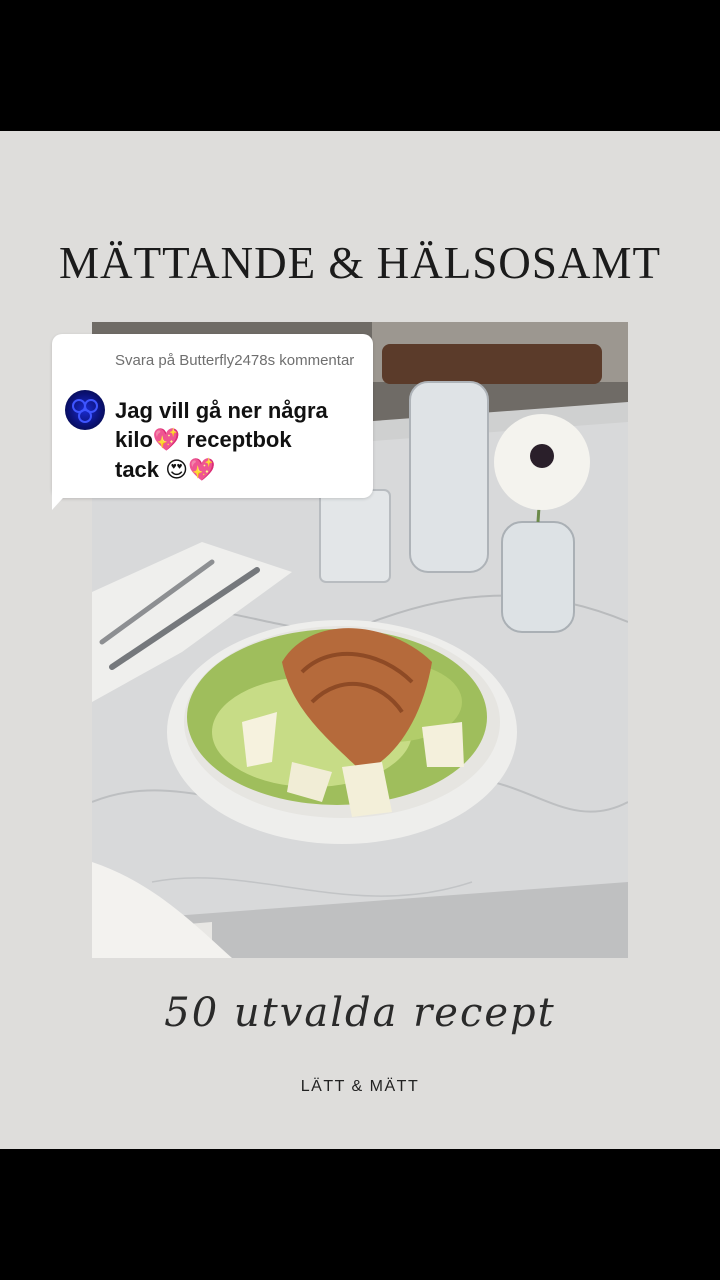 The height and width of the screenshot is (1280, 720). What do you see at coordinates (236, 439) in the screenshot?
I see `comment-word-receptbok: receptbok` at bounding box center [236, 439].